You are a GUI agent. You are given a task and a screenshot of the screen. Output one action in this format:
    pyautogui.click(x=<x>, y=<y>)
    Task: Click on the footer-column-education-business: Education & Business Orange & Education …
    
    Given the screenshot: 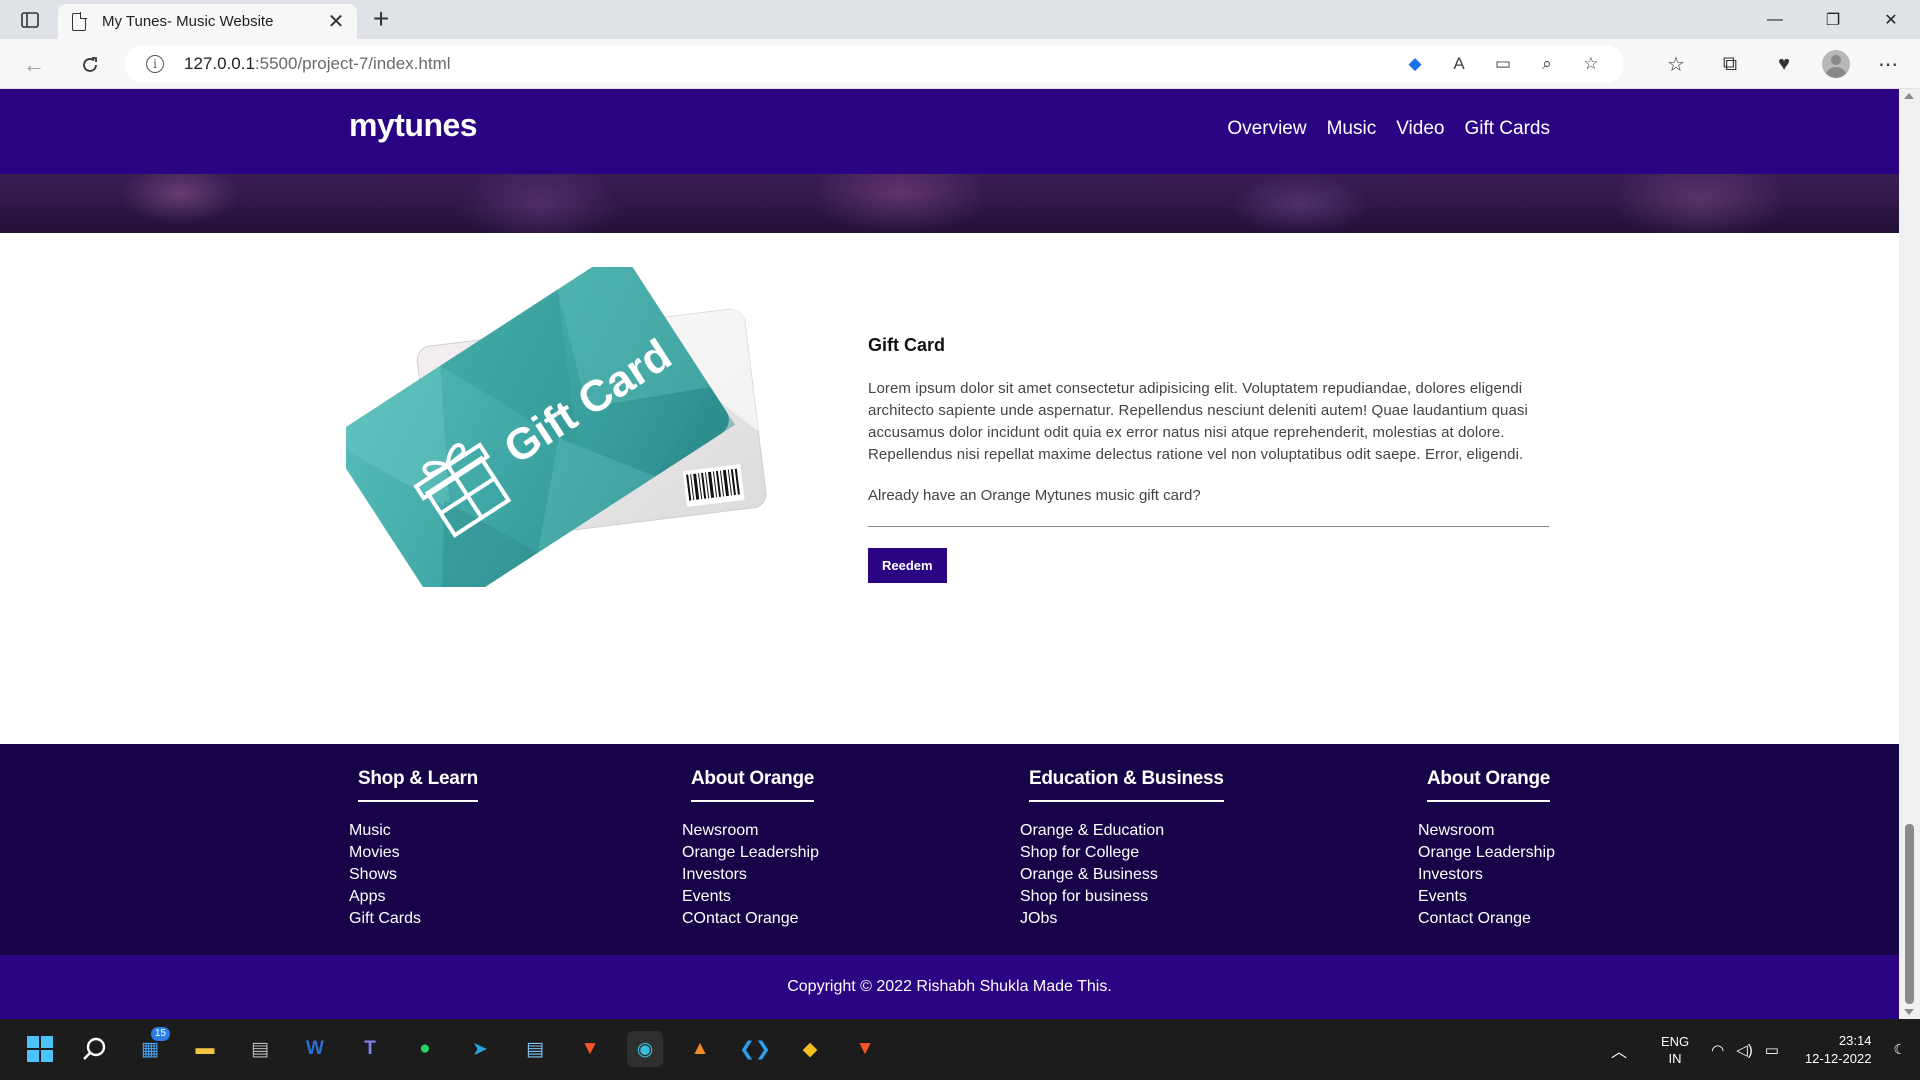 What is the action you would take?
    pyautogui.click(x=1122, y=849)
    